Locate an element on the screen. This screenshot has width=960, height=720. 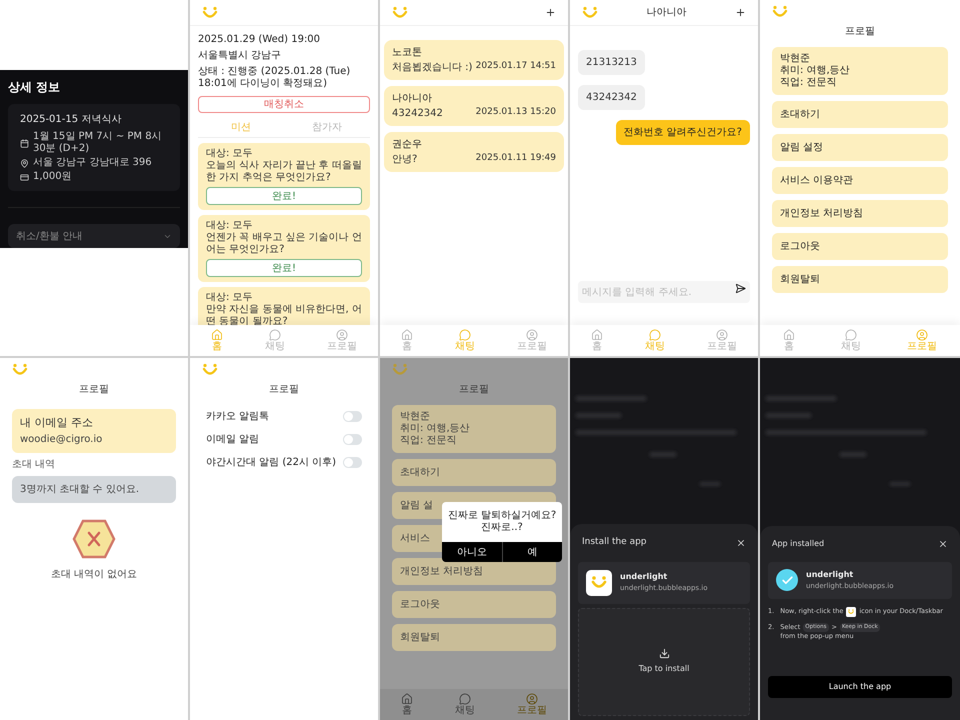
mission-question: 오늘의 식사 자리가 끝난 후 떠올릴 한 가지 추억은 무엇인가요? is located at coordinates (284, 172).